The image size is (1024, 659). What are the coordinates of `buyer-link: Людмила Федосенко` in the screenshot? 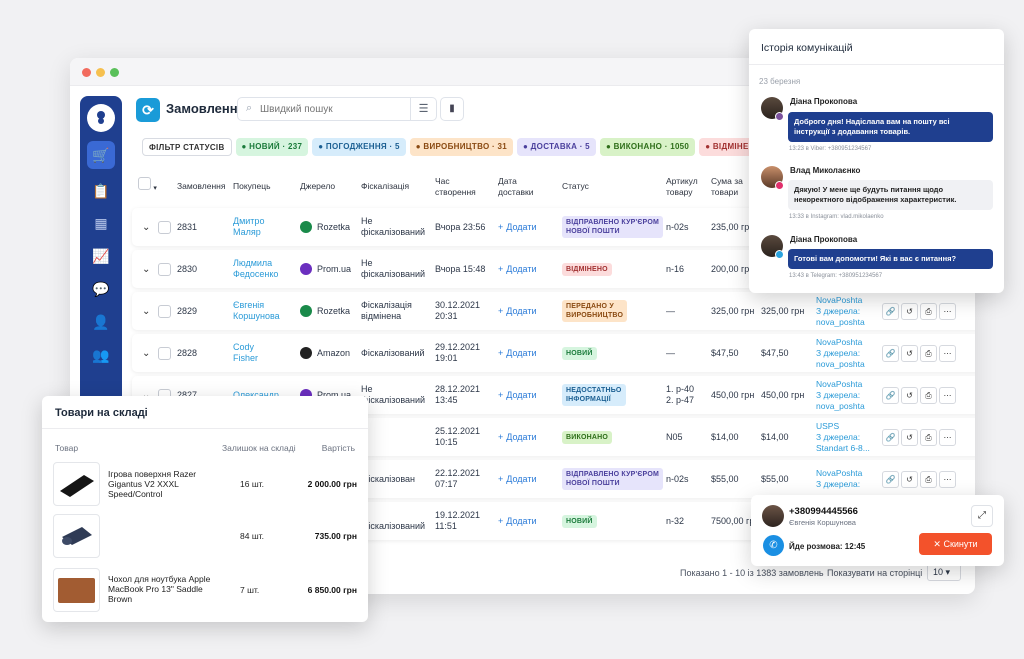 It's located at (255, 269).